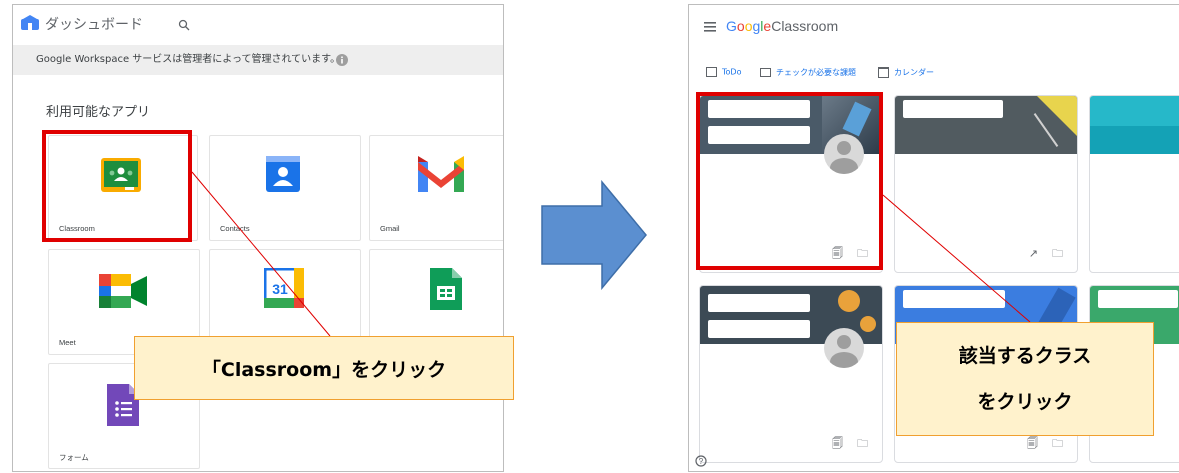 The image size is (1179, 473). What do you see at coordinates (1025, 402) in the screenshot?
I see `class-callout-line2: をクリック` at bounding box center [1025, 402].